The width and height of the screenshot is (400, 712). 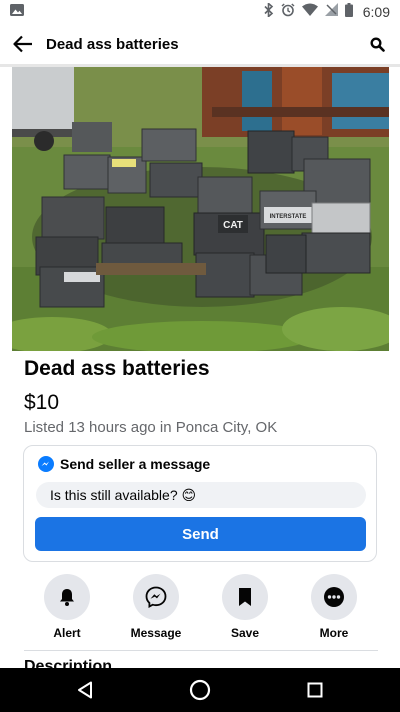 I want to click on system-nav-bar, so click(x=200, y=690).